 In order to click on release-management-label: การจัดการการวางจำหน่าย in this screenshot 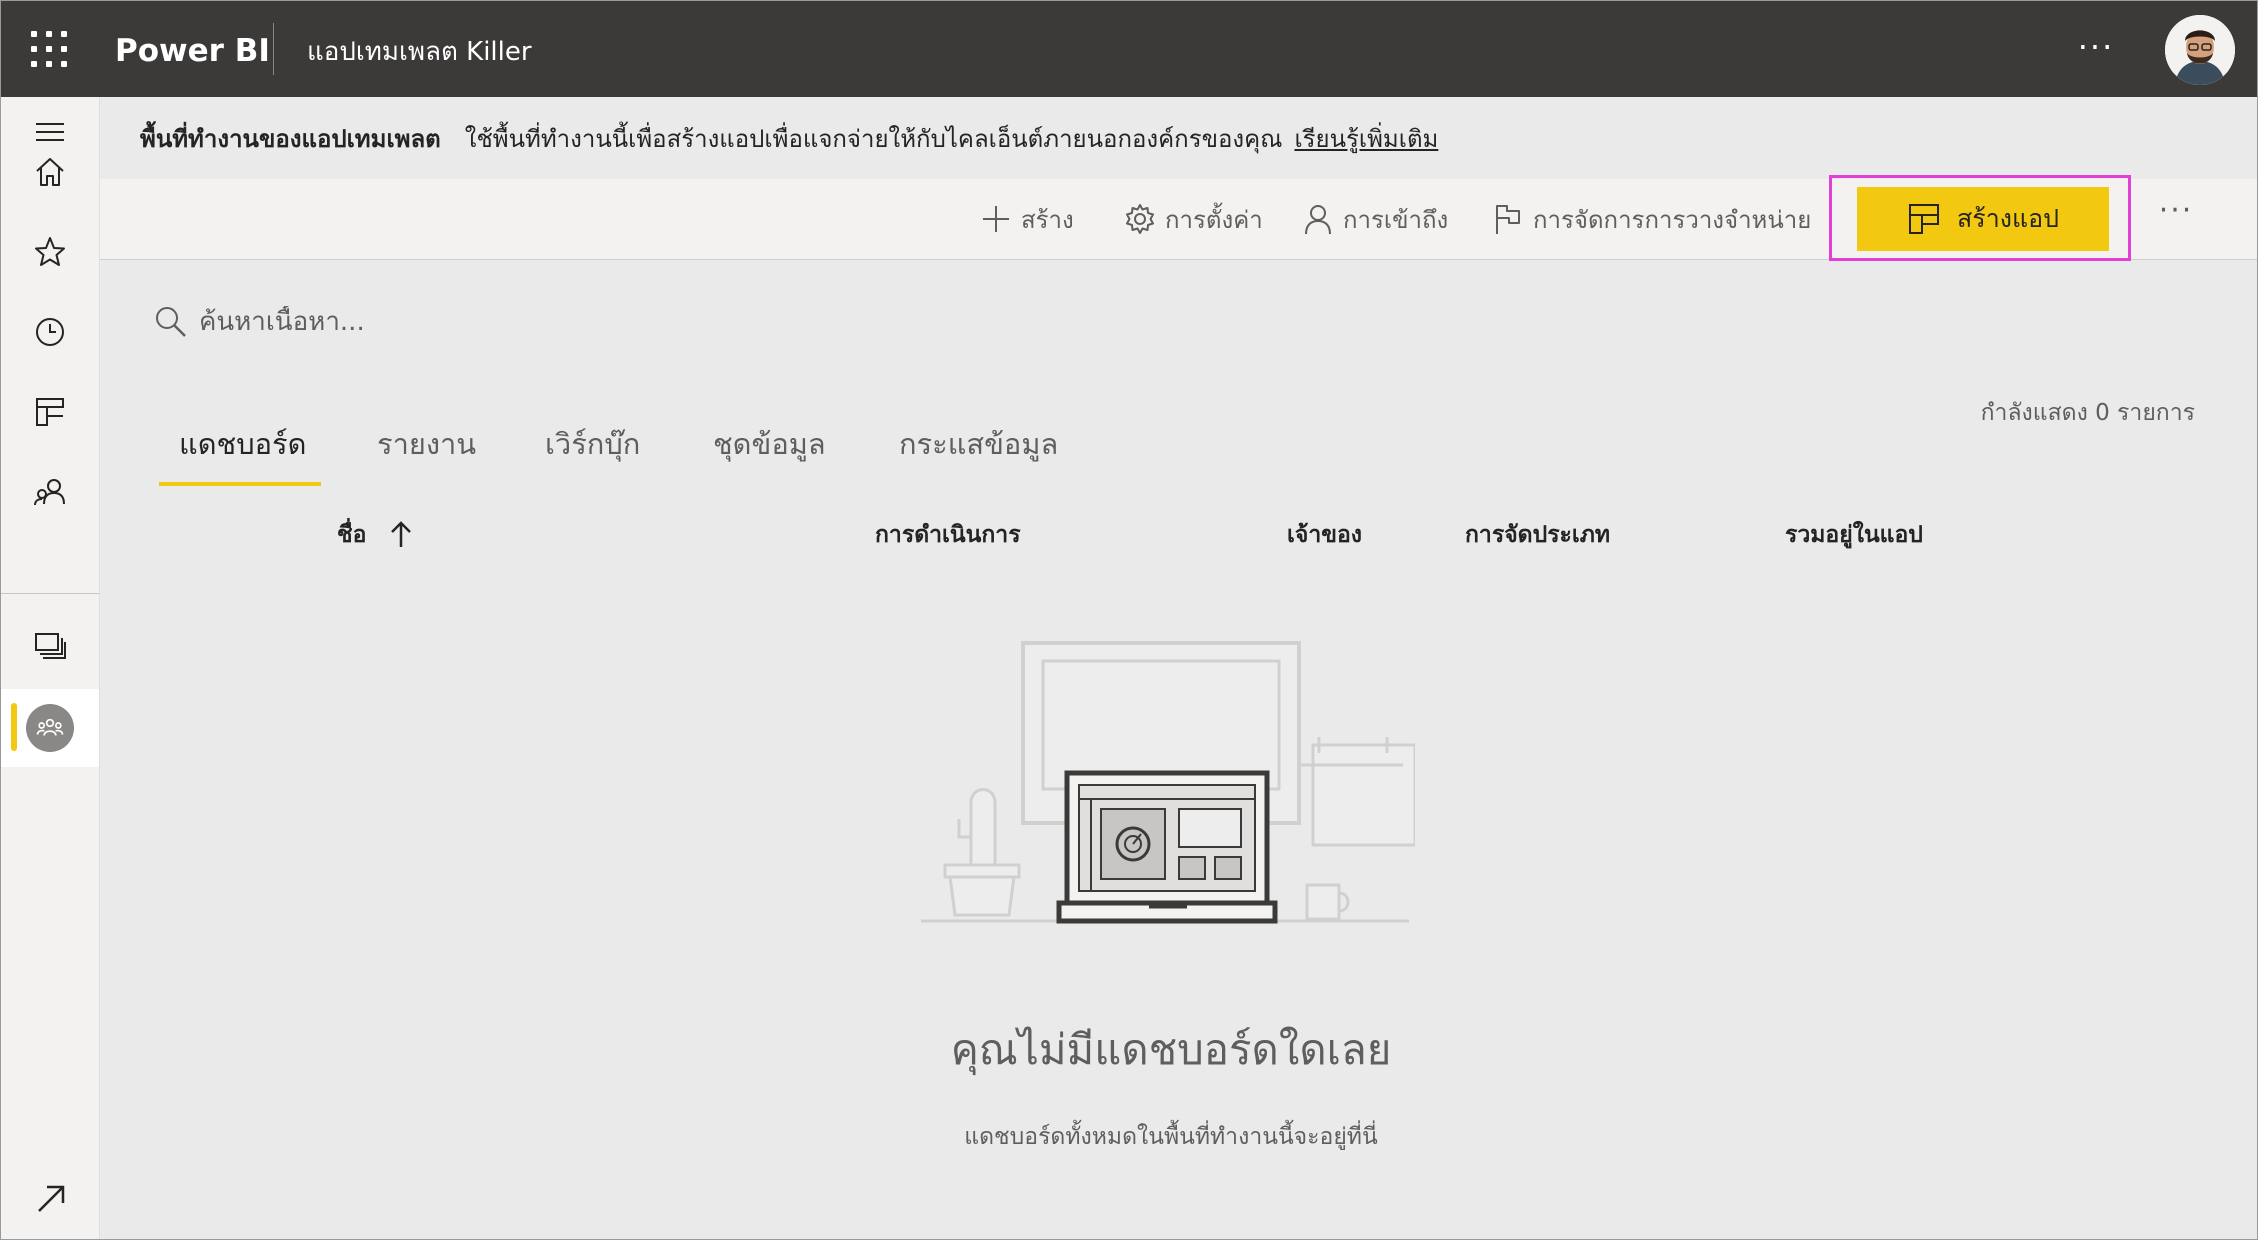, I will do `click(1672, 219)`.